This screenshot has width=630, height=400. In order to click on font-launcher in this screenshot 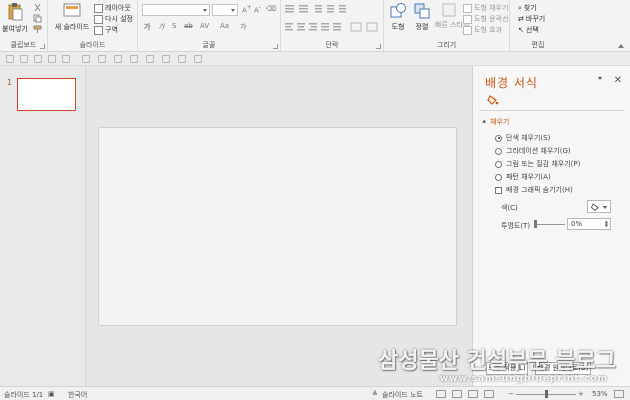, I will do `click(275, 46)`.